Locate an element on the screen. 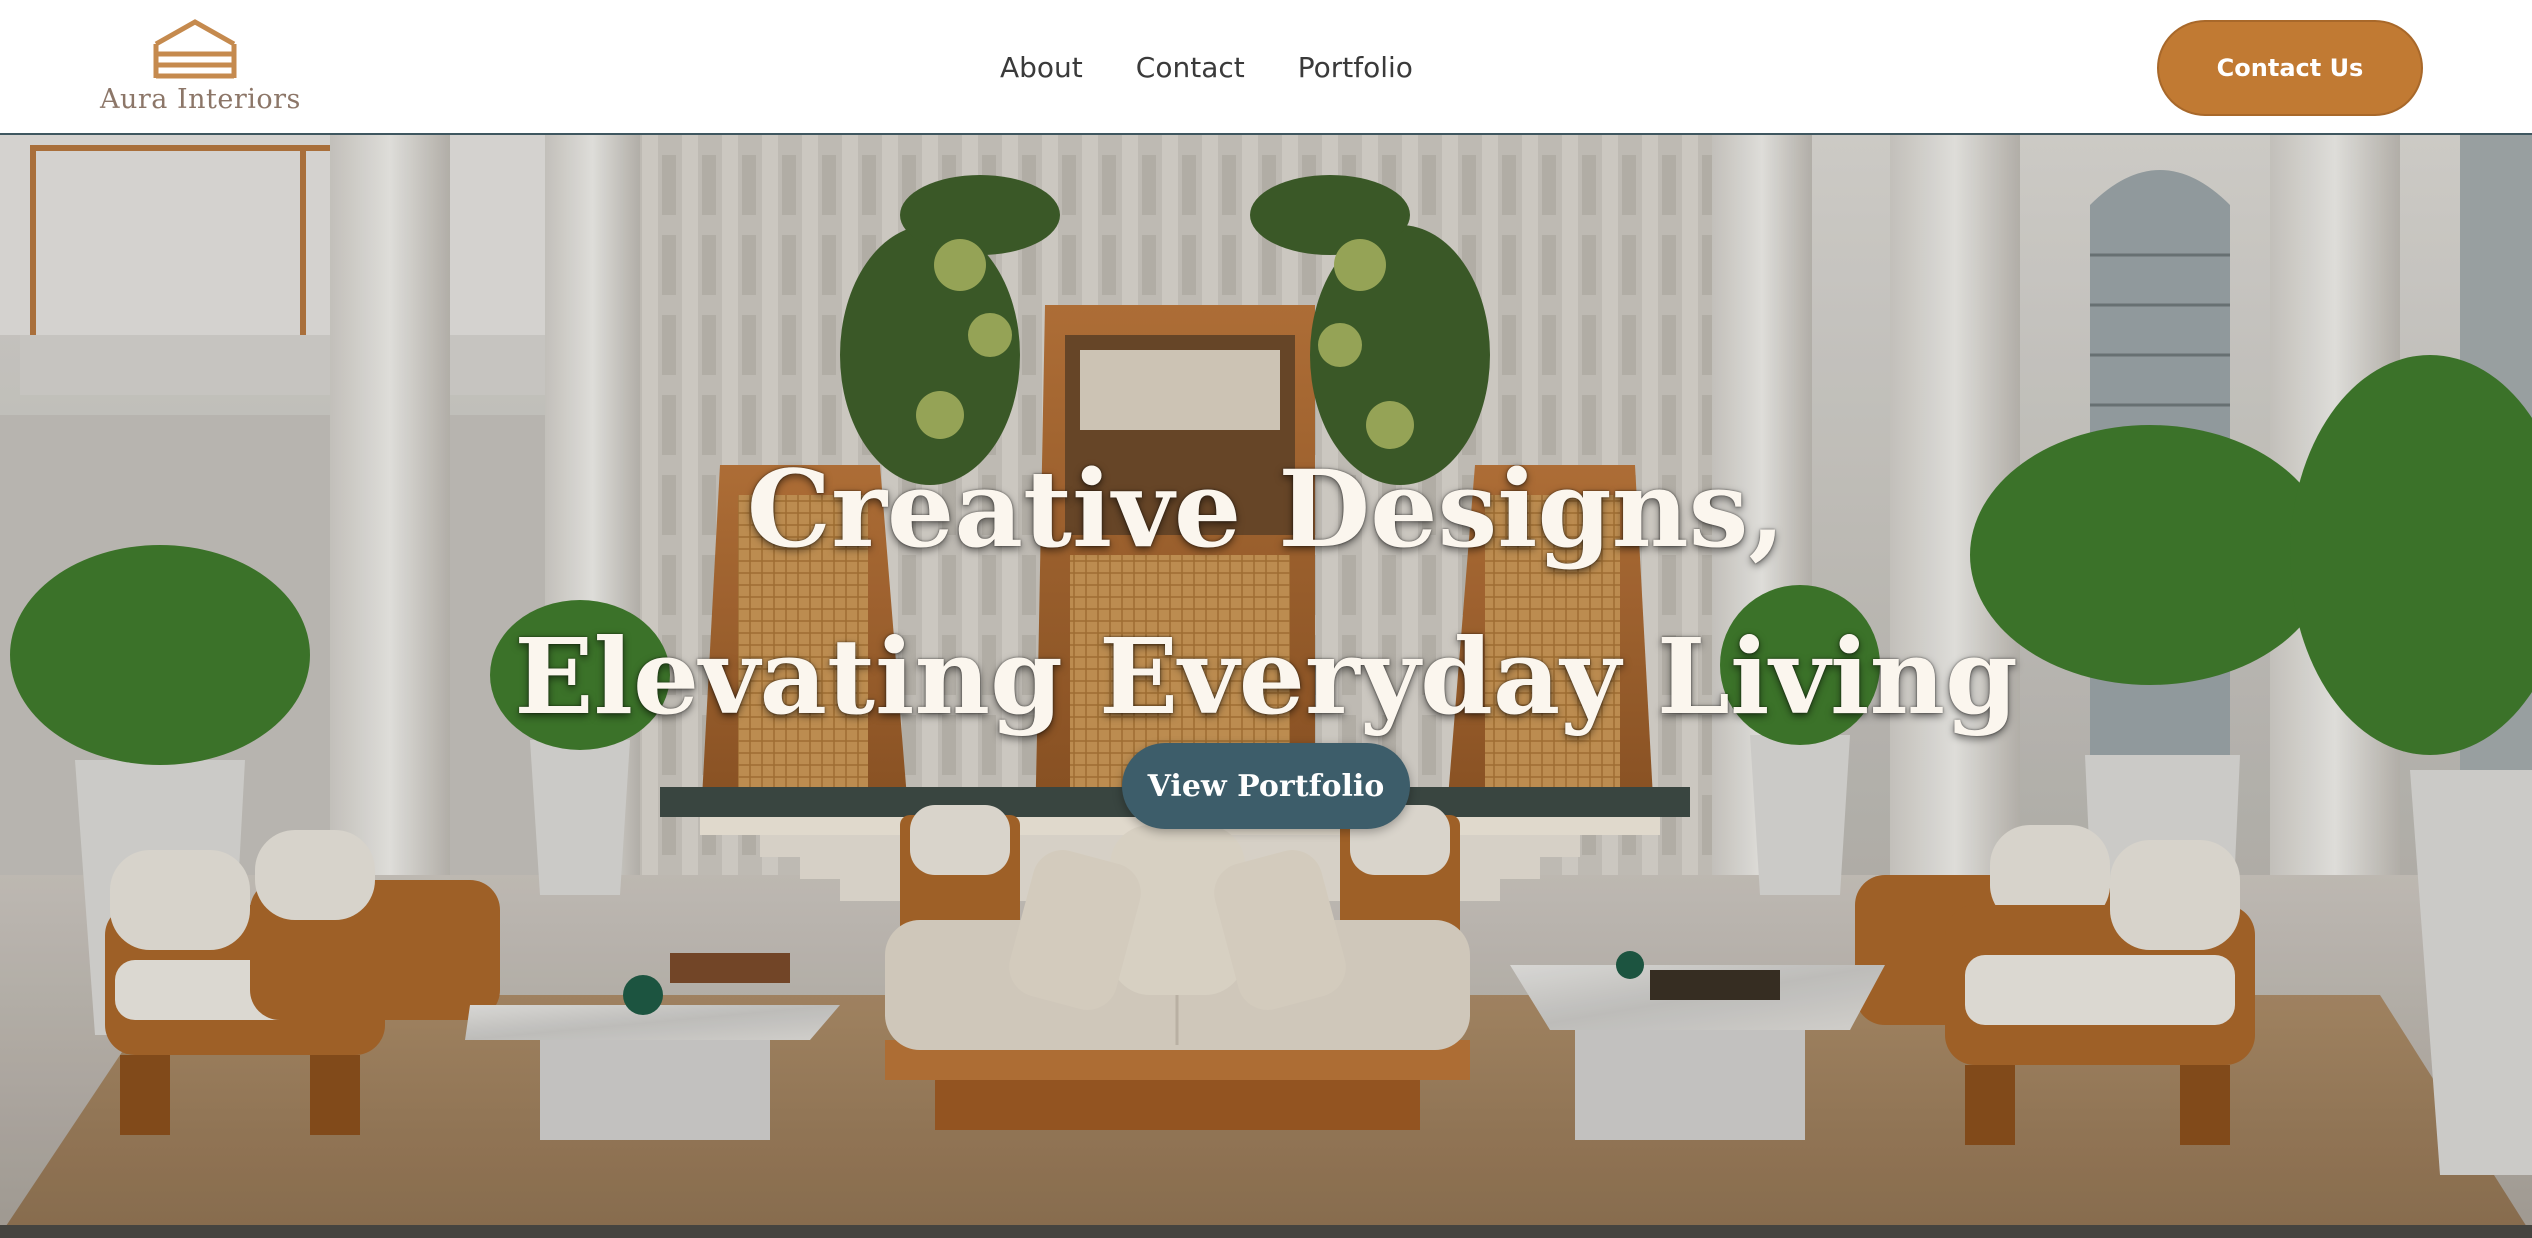  nav-link-portfolio: Portfolio is located at coordinates (1355, 68).